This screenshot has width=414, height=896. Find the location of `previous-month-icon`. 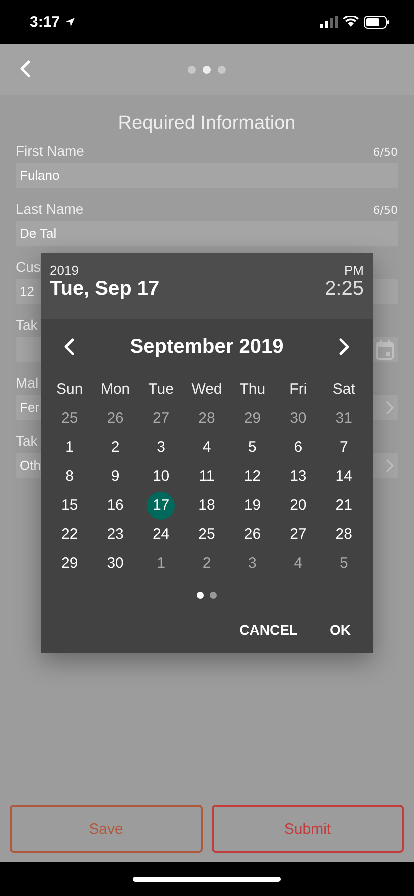

previous-month-icon is located at coordinates (69, 347).